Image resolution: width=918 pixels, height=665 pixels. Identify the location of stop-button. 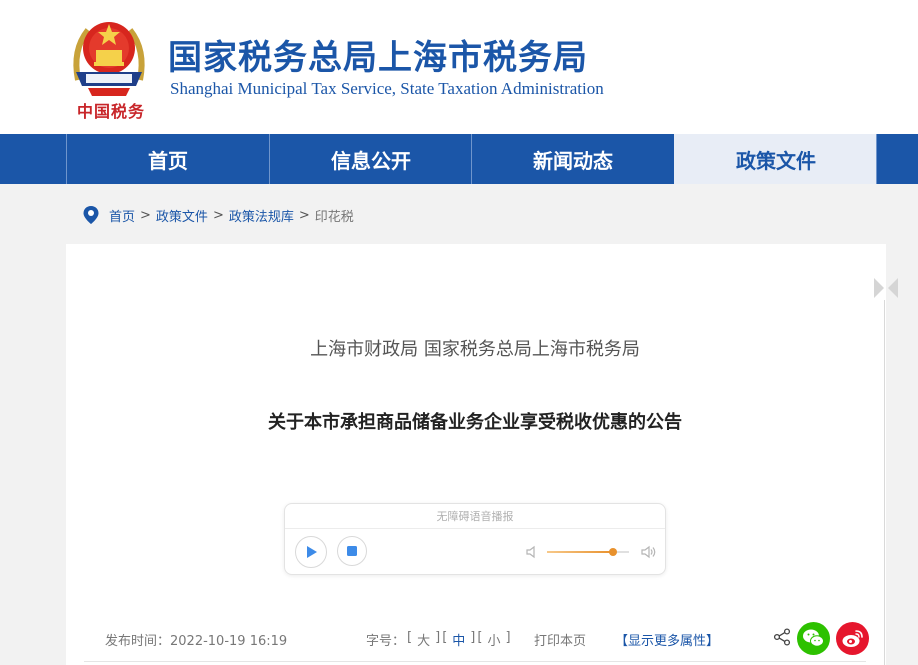
(352, 551).